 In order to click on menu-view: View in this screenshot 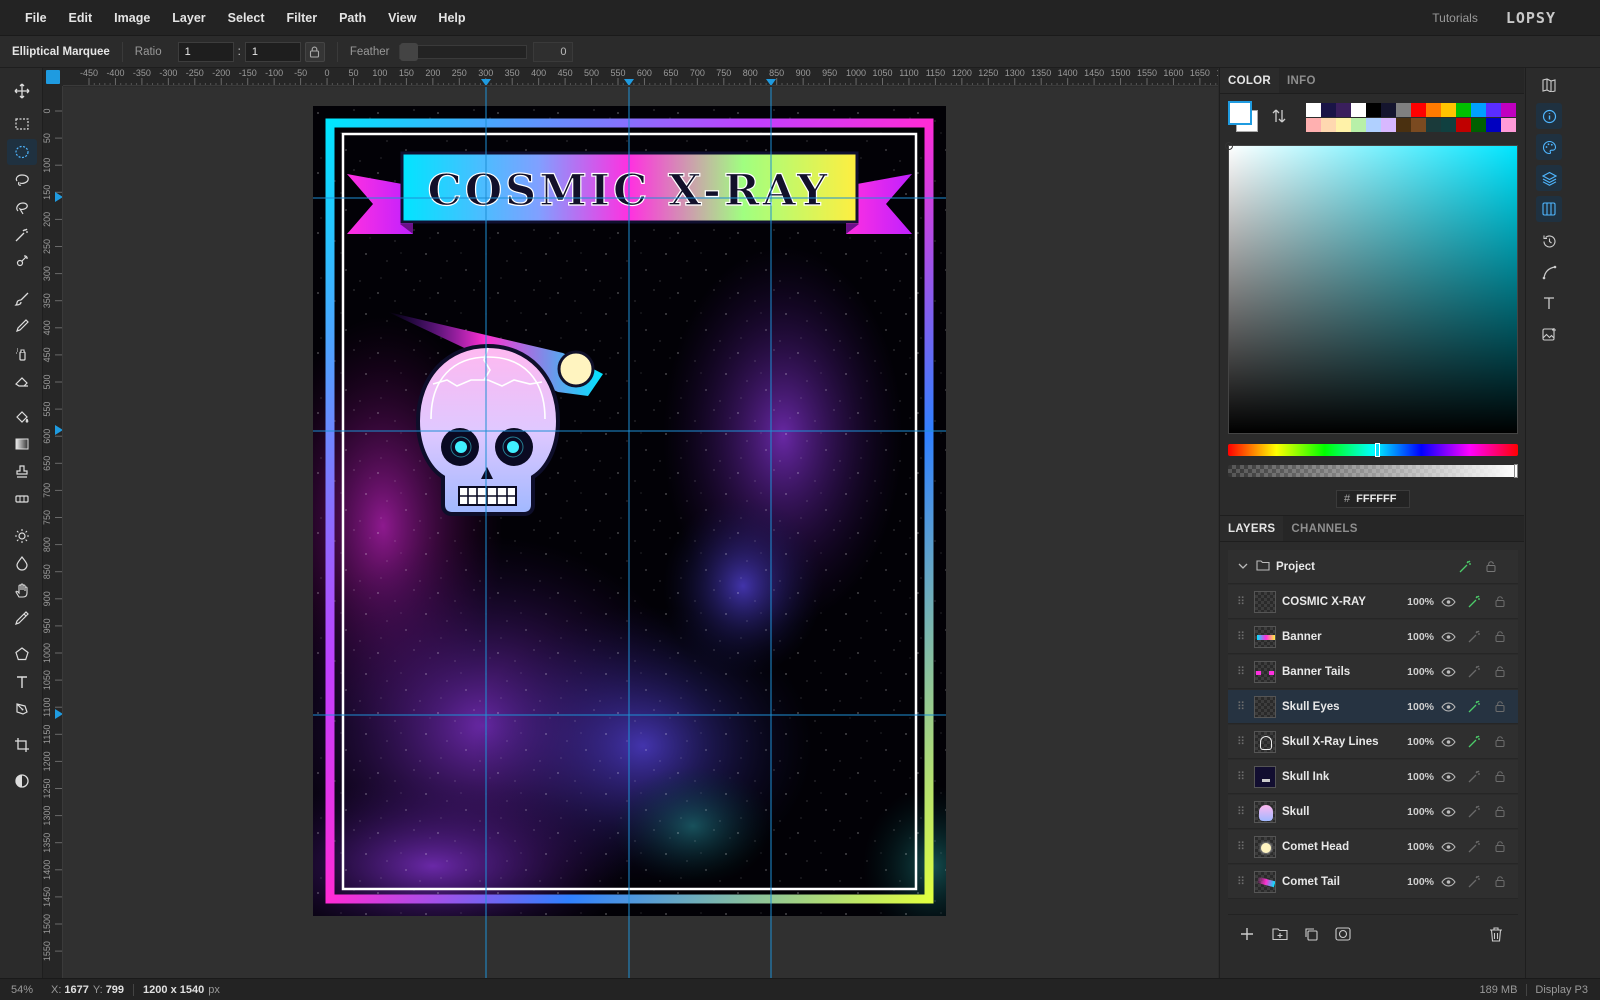, I will do `click(402, 18)`.